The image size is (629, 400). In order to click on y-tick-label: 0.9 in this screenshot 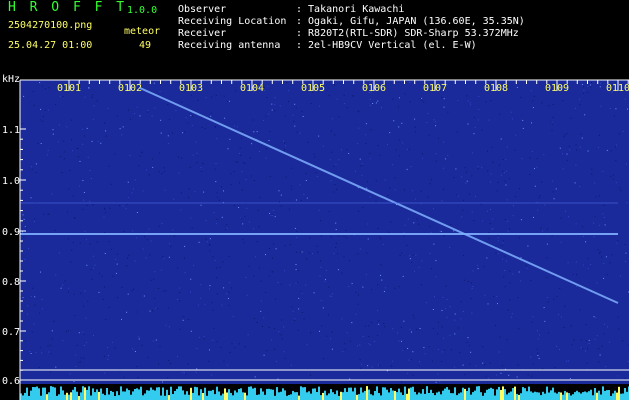, I will do `click(11, 232)`.